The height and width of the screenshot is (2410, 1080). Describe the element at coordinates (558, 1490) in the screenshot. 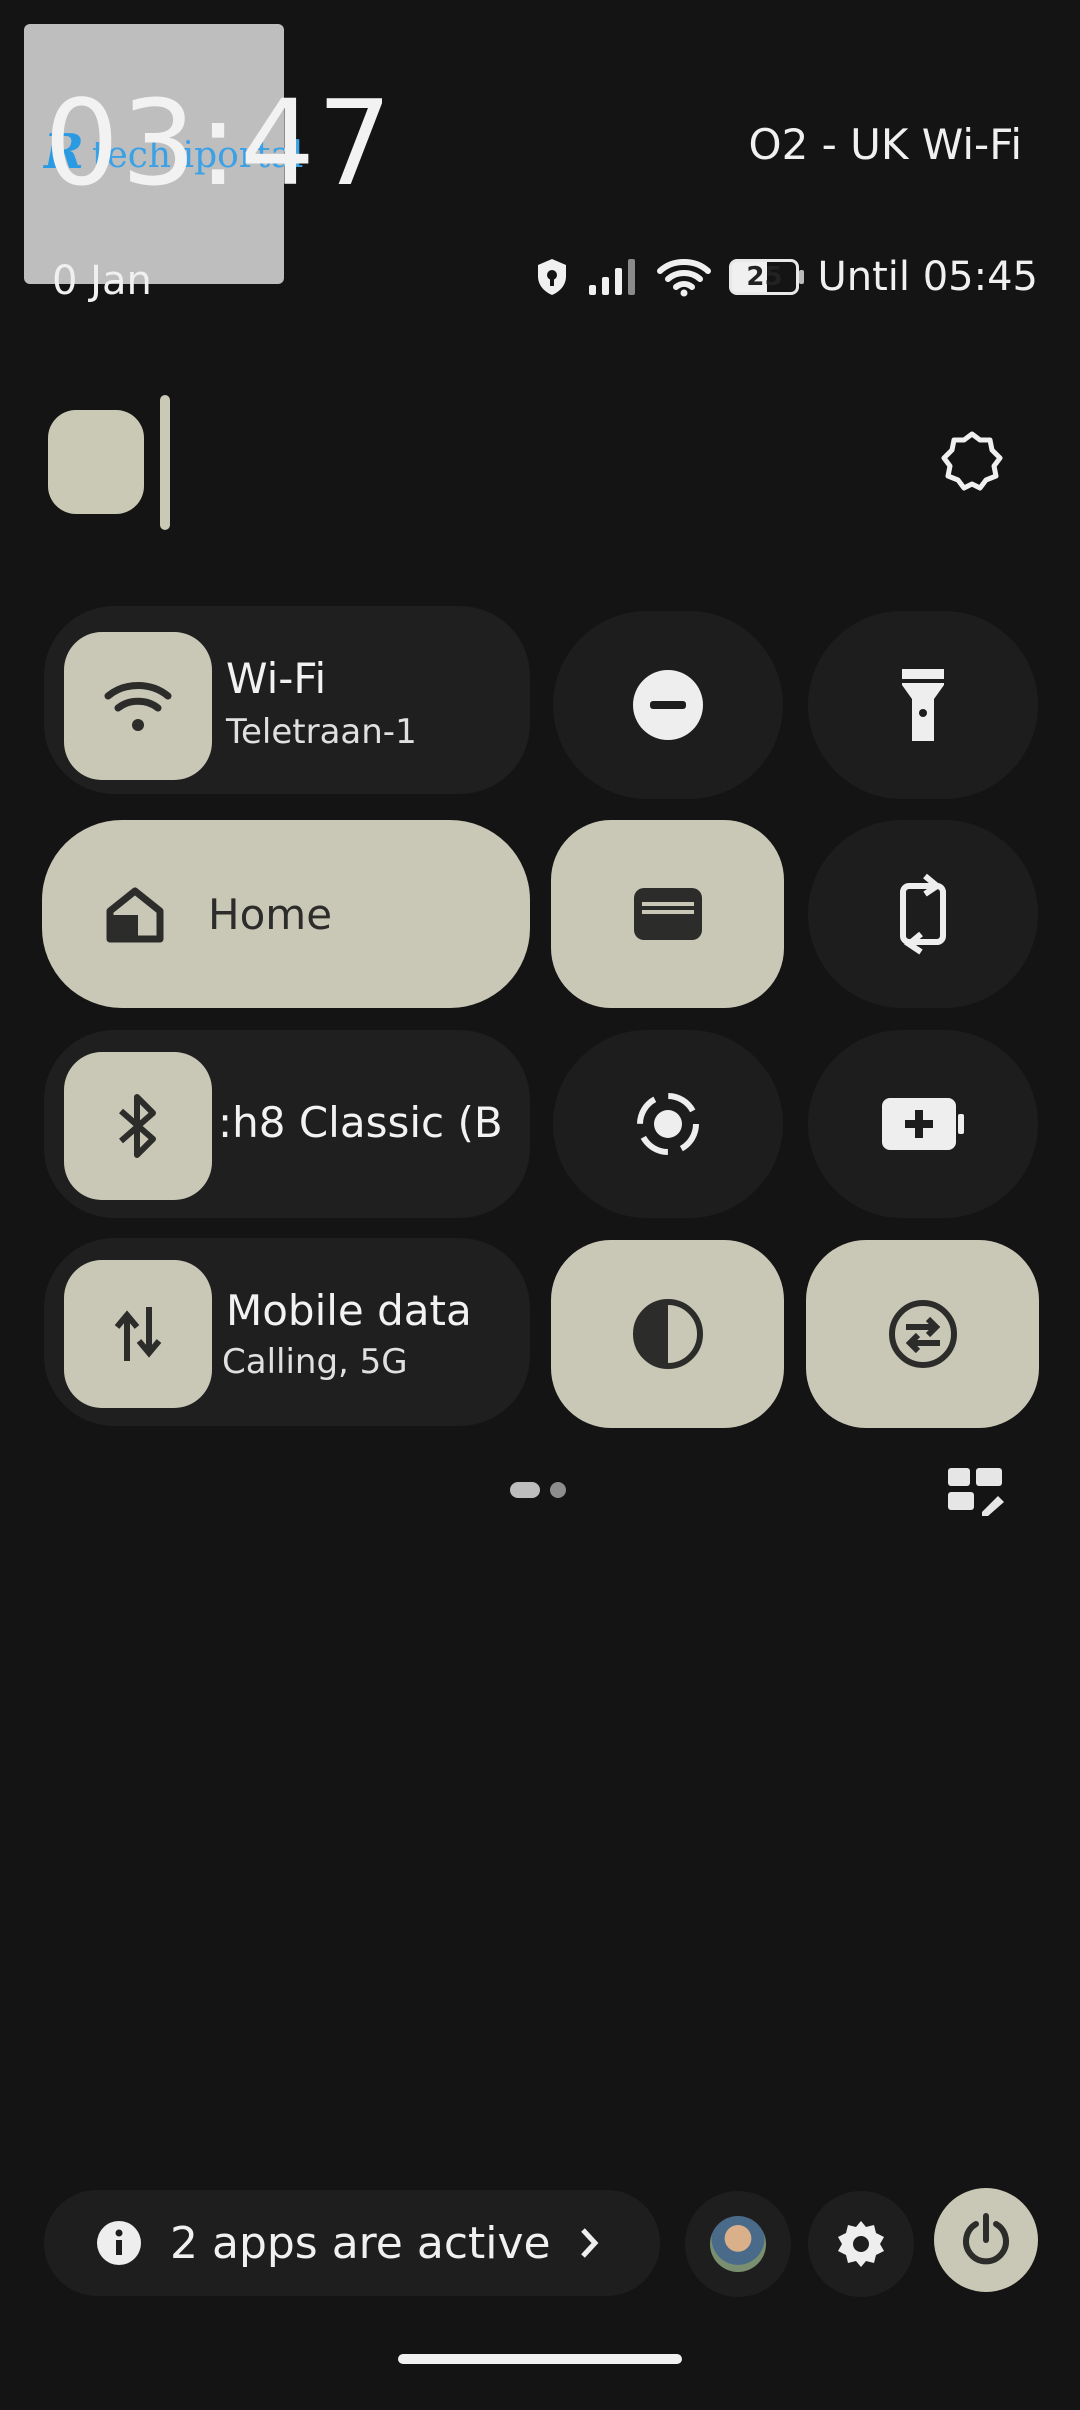

I see `page-dot` at that location.